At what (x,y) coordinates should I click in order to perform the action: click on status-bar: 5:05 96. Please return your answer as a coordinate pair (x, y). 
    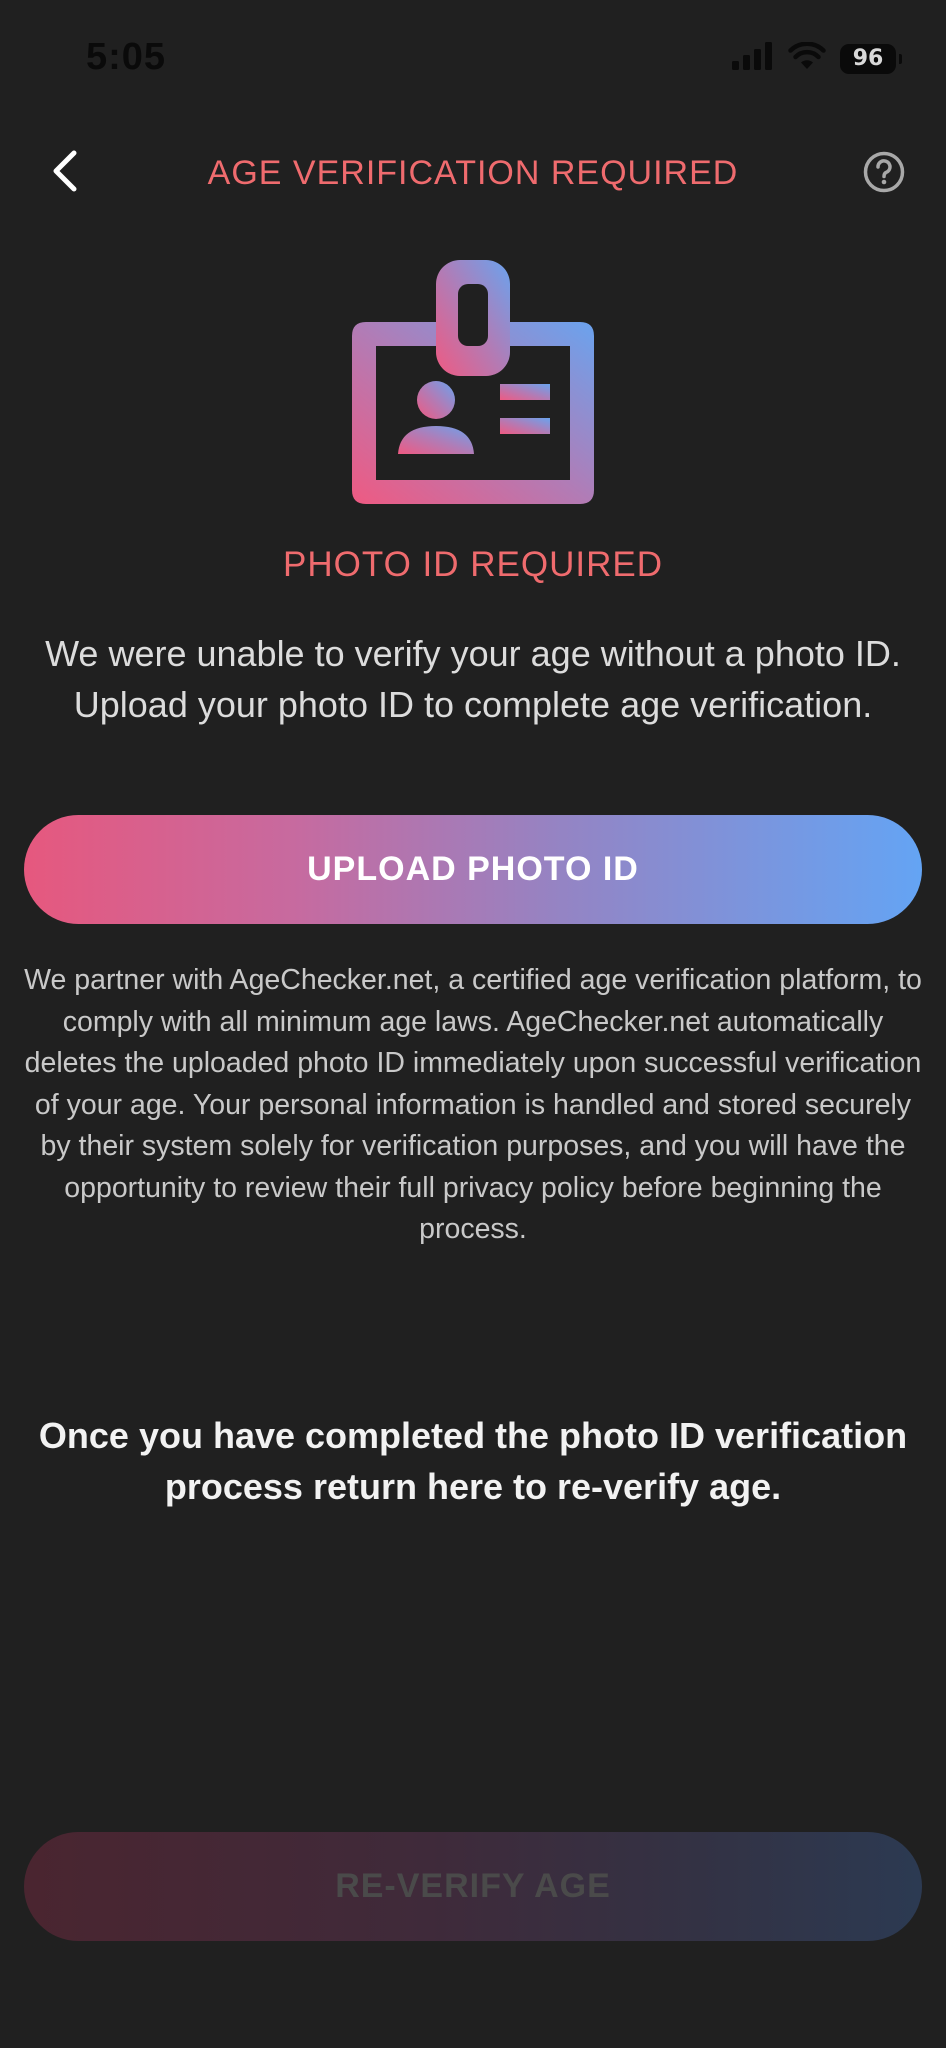
    Looking at the image, I should click on (473, 60).